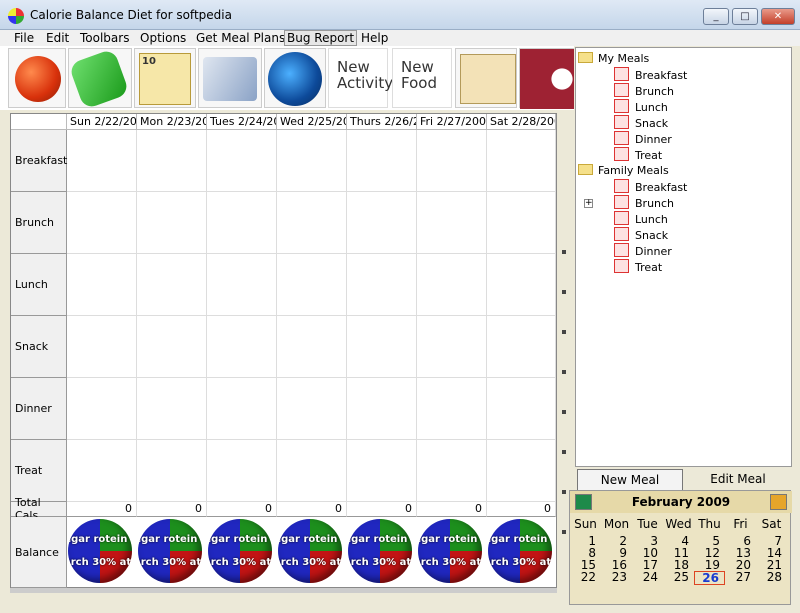 Image resolution: width=800 pixels, height=613 pixels. Describe the element at coordinates (374, 38) in the screenshot. I see `menu-help: Help` at that location.